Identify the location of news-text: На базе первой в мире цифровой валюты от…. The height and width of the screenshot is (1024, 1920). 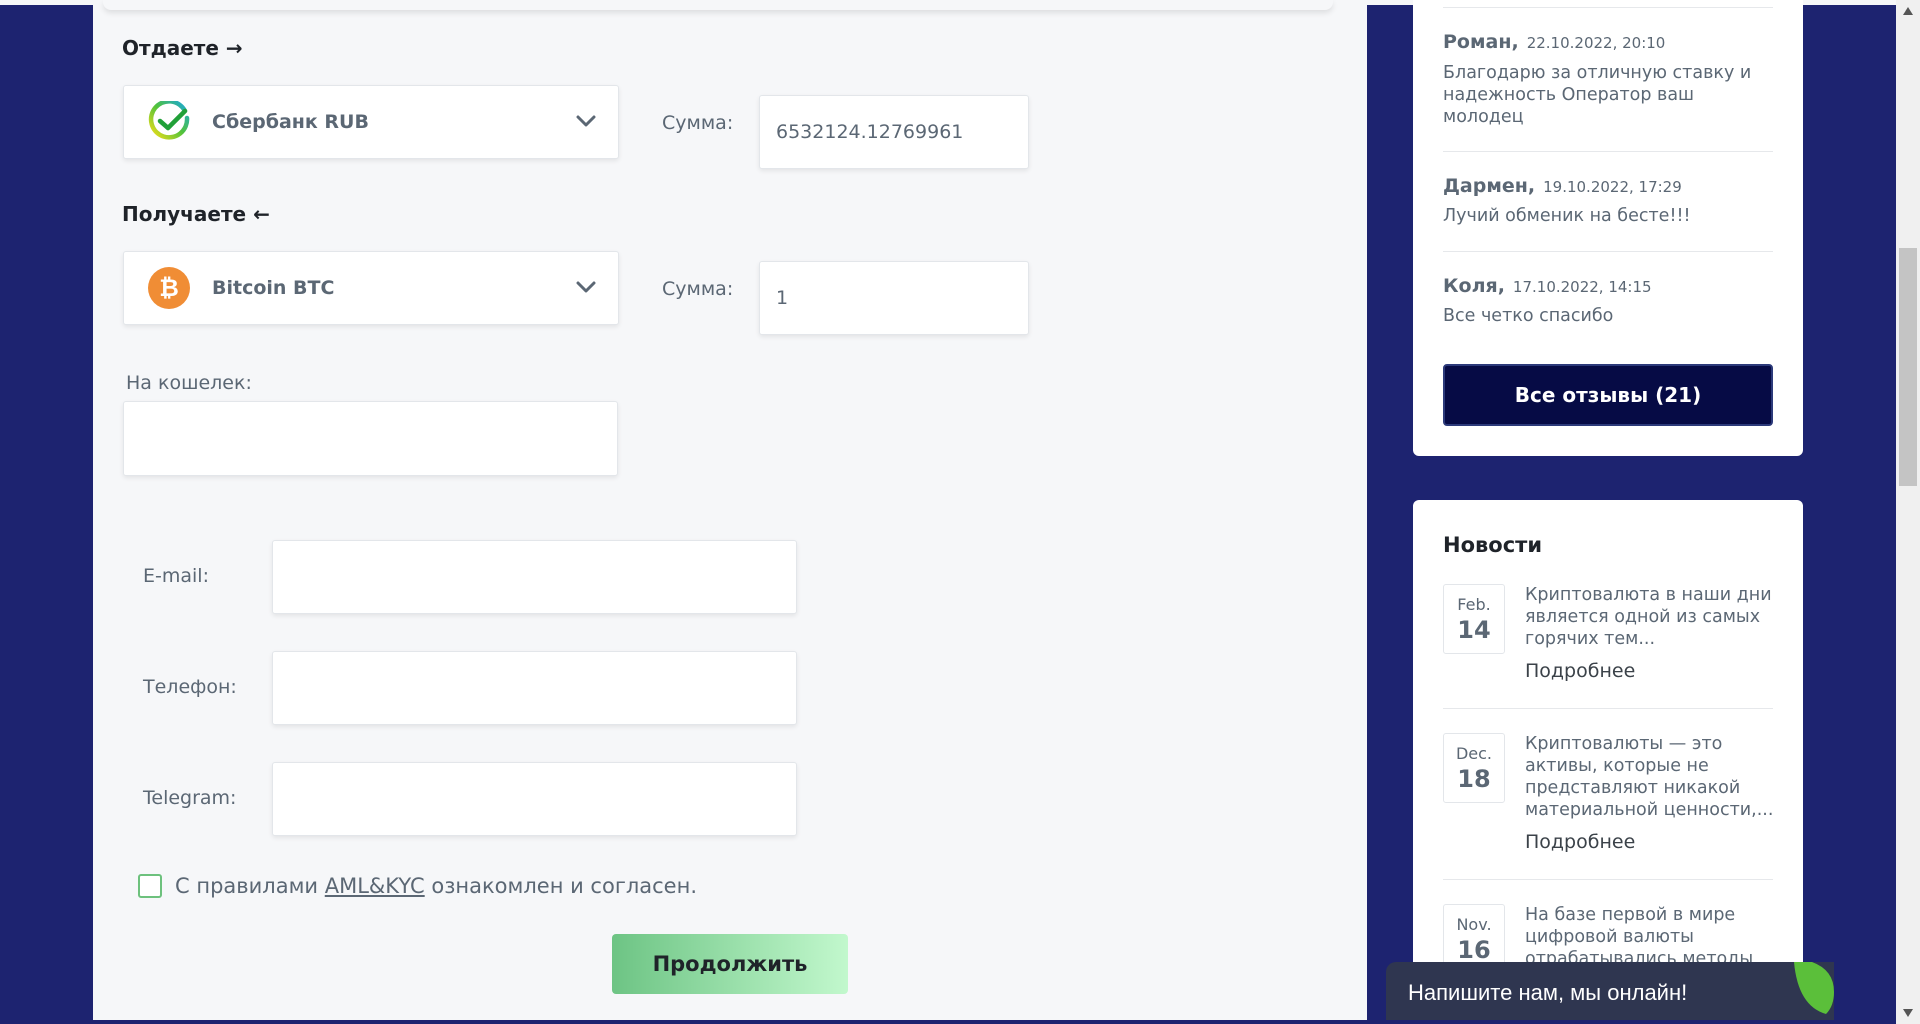
(1639, 937).